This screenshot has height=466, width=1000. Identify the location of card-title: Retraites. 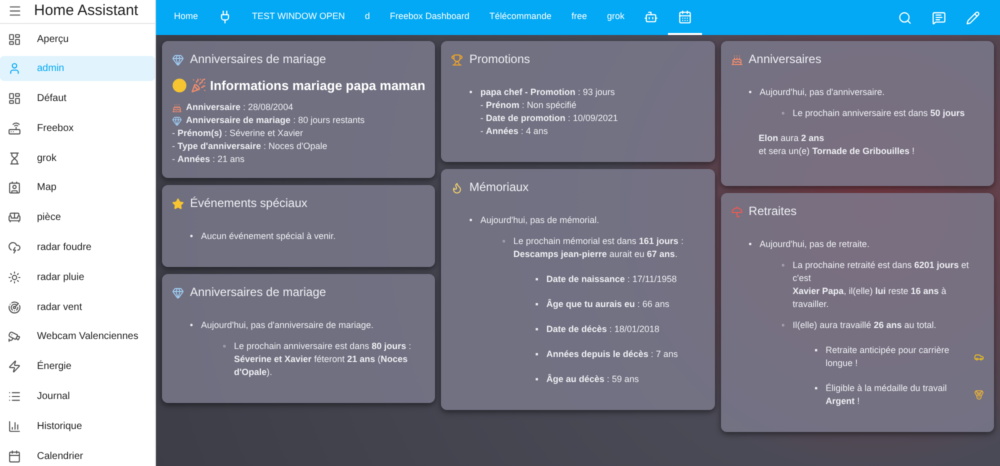
(772, 211).